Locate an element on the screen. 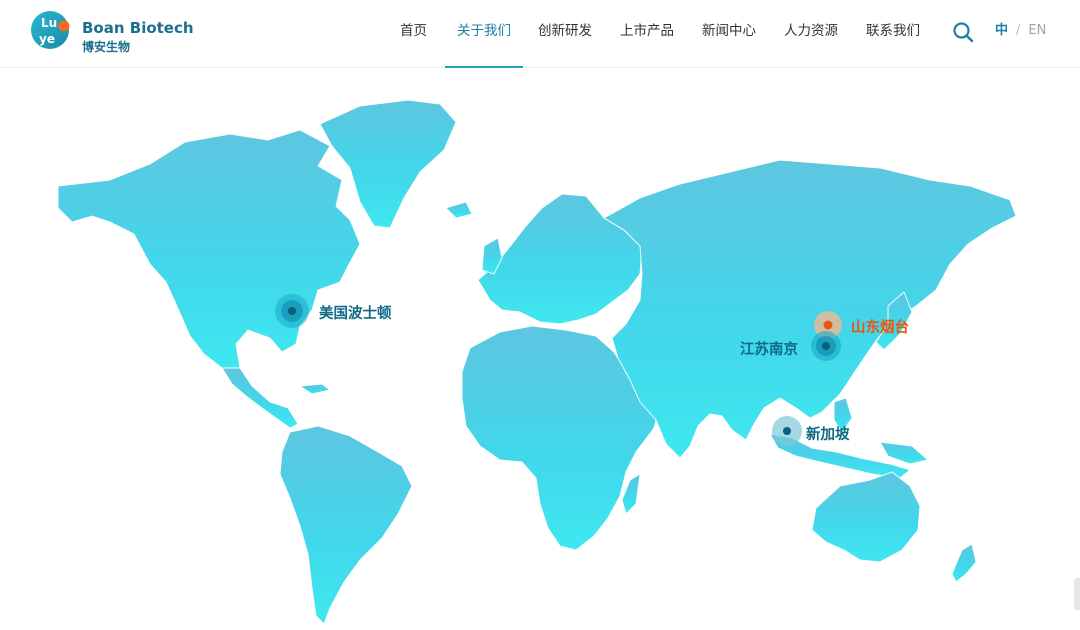 This screenshot has height=630, width=1080. search-icon is located at coordinates (963, 32).